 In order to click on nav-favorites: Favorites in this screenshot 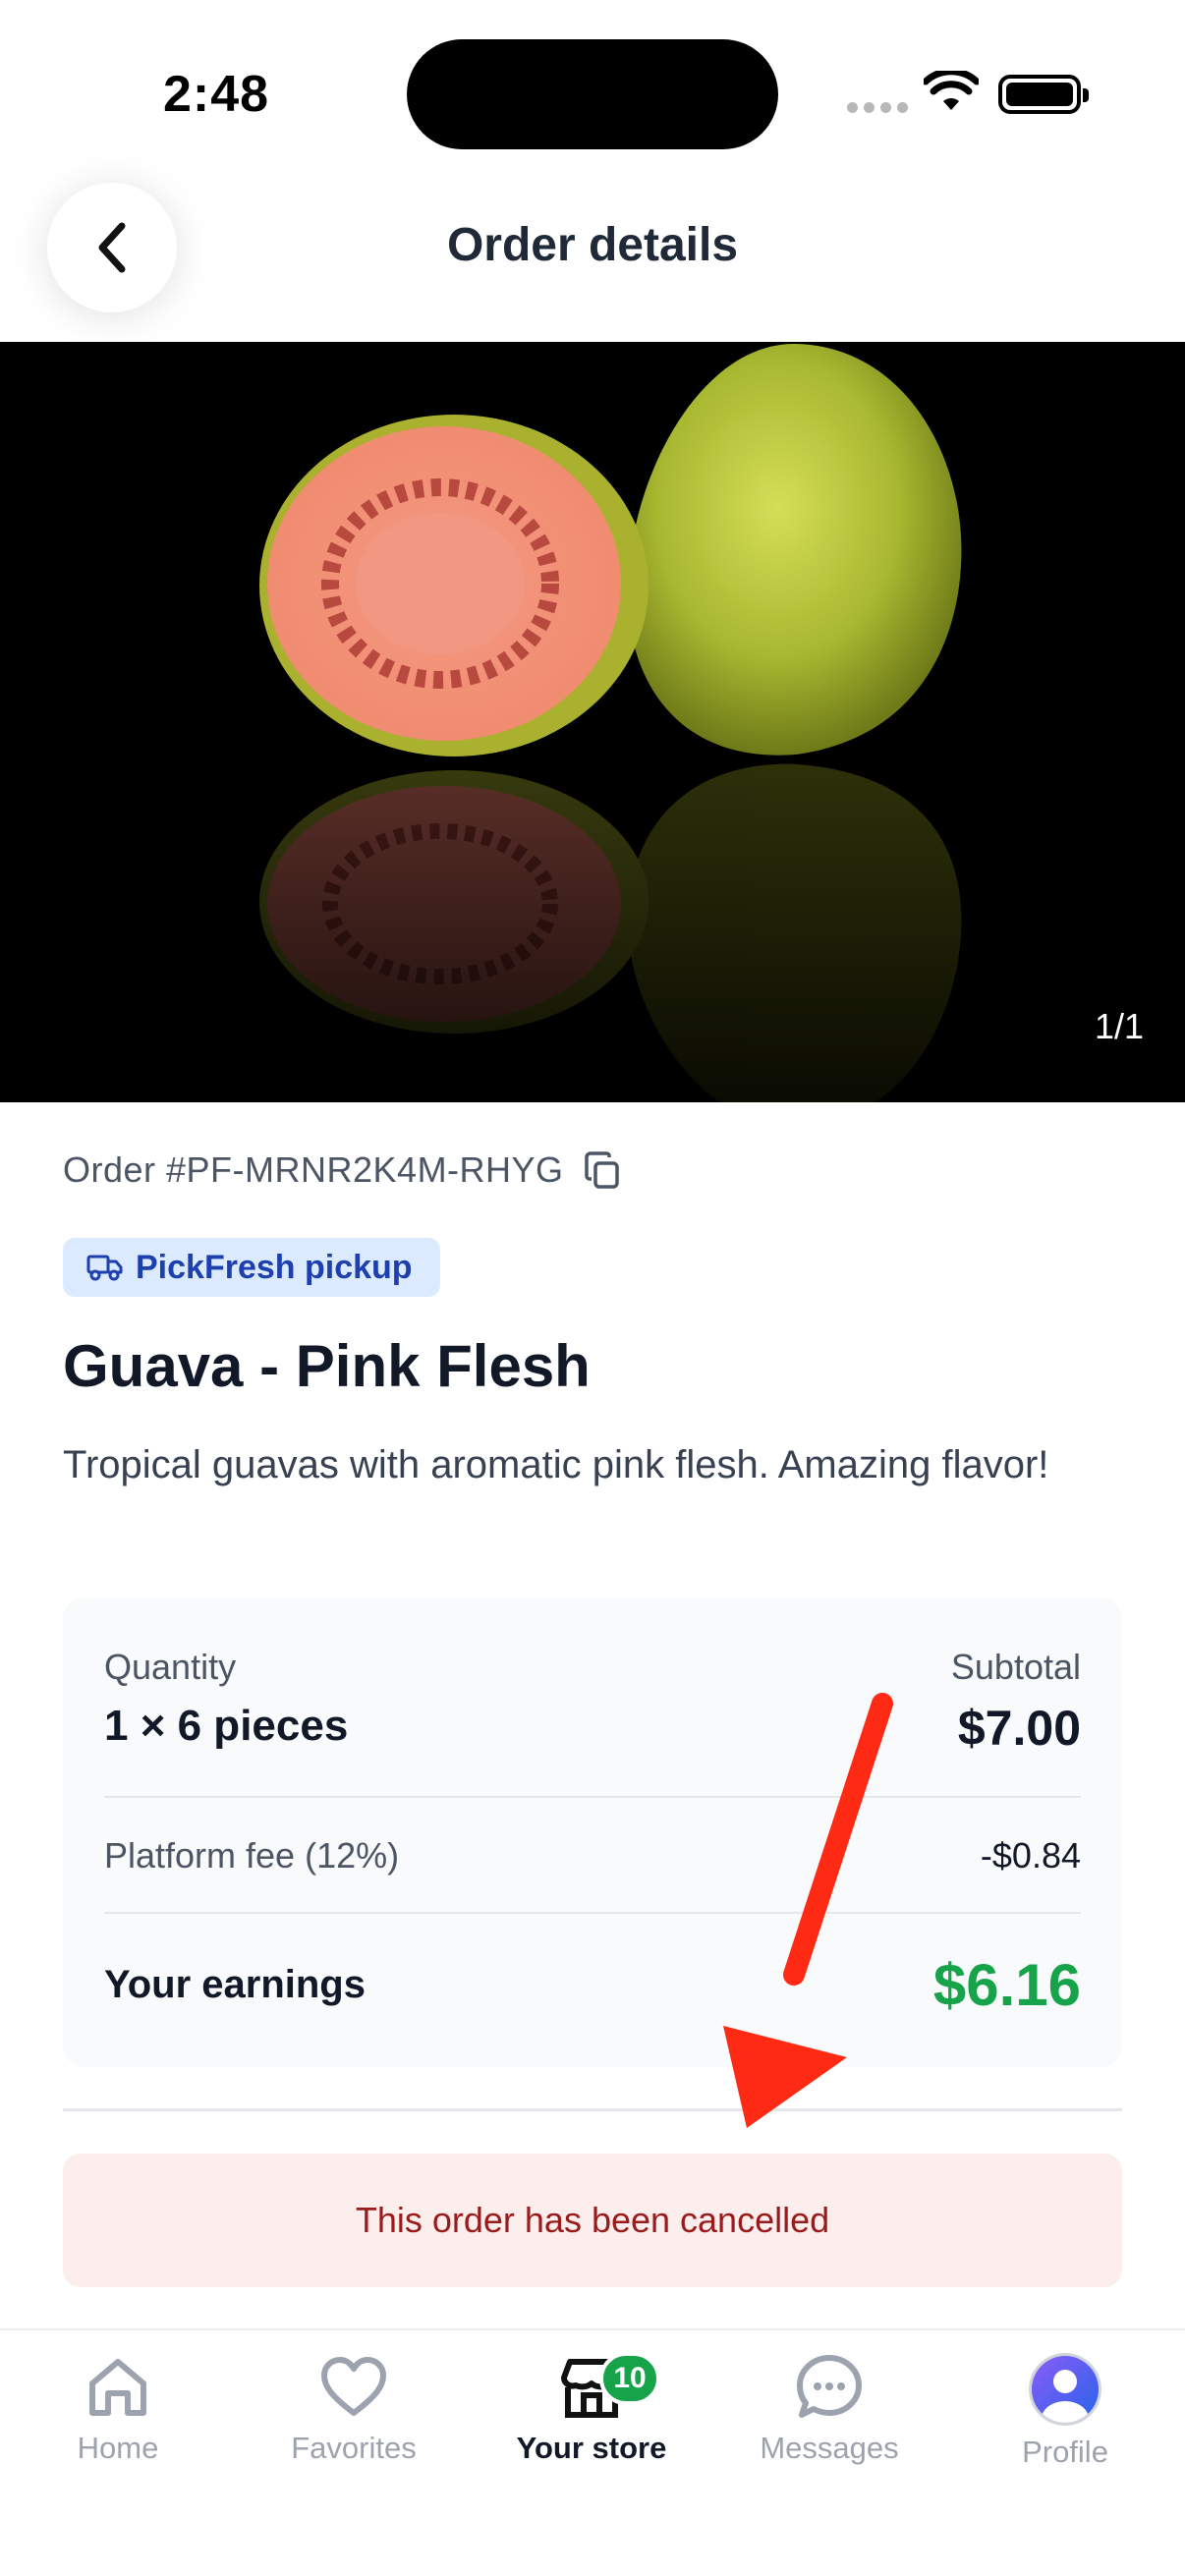, I will do `click(354, 2409)`.